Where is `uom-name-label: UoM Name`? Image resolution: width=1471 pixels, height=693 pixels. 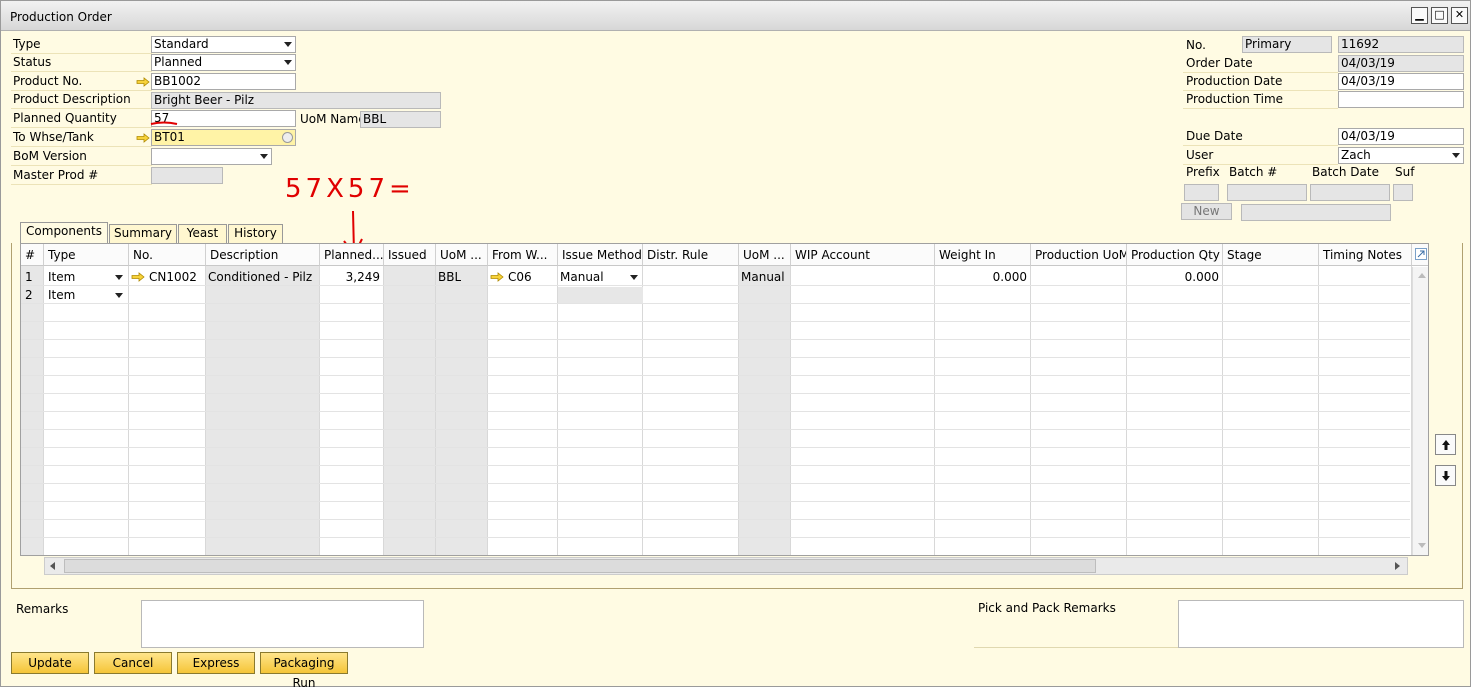
uom-name-label: UoM Name is located at coordinates (333, 119).